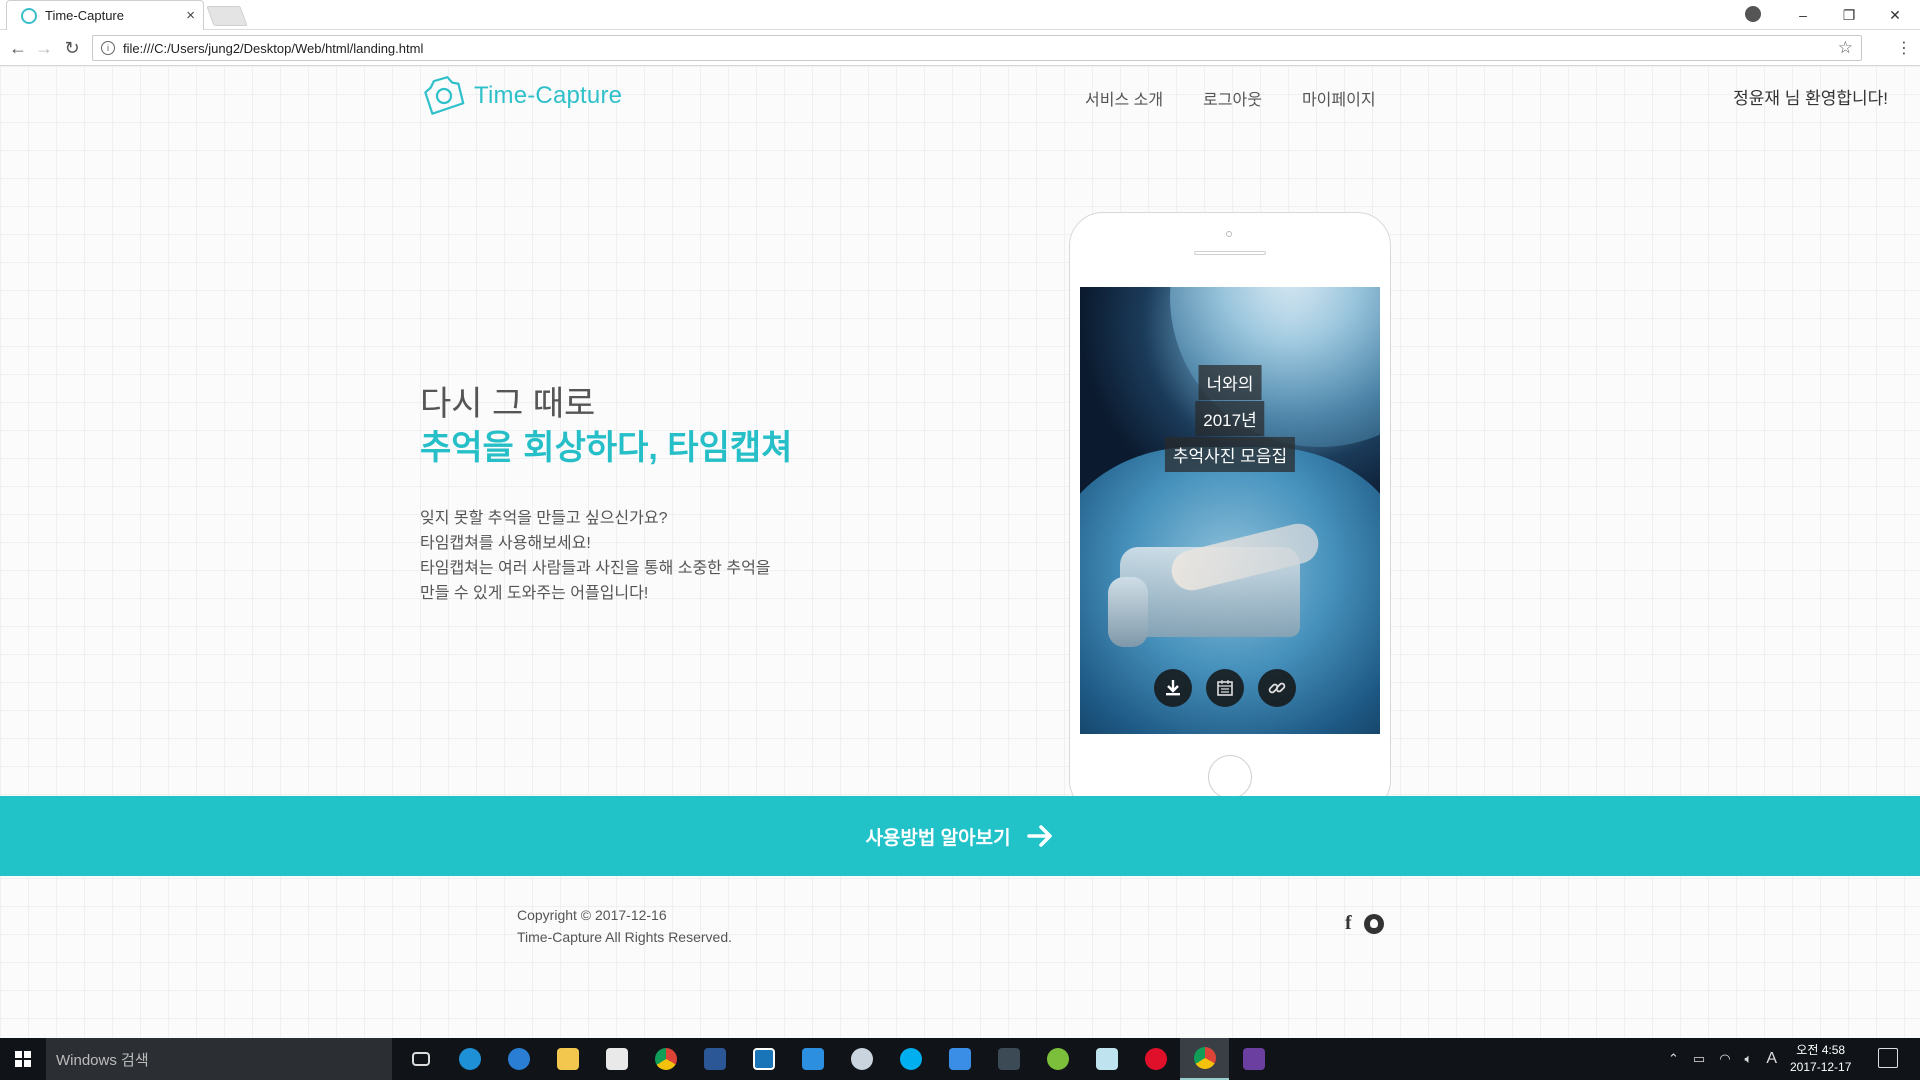 This screenshot has height=1080, width=1920. What do you see at coordinates (1771, 1059) in the screenshot?
I see `ime-indicator: A` at bounding box center [1771, 1059].